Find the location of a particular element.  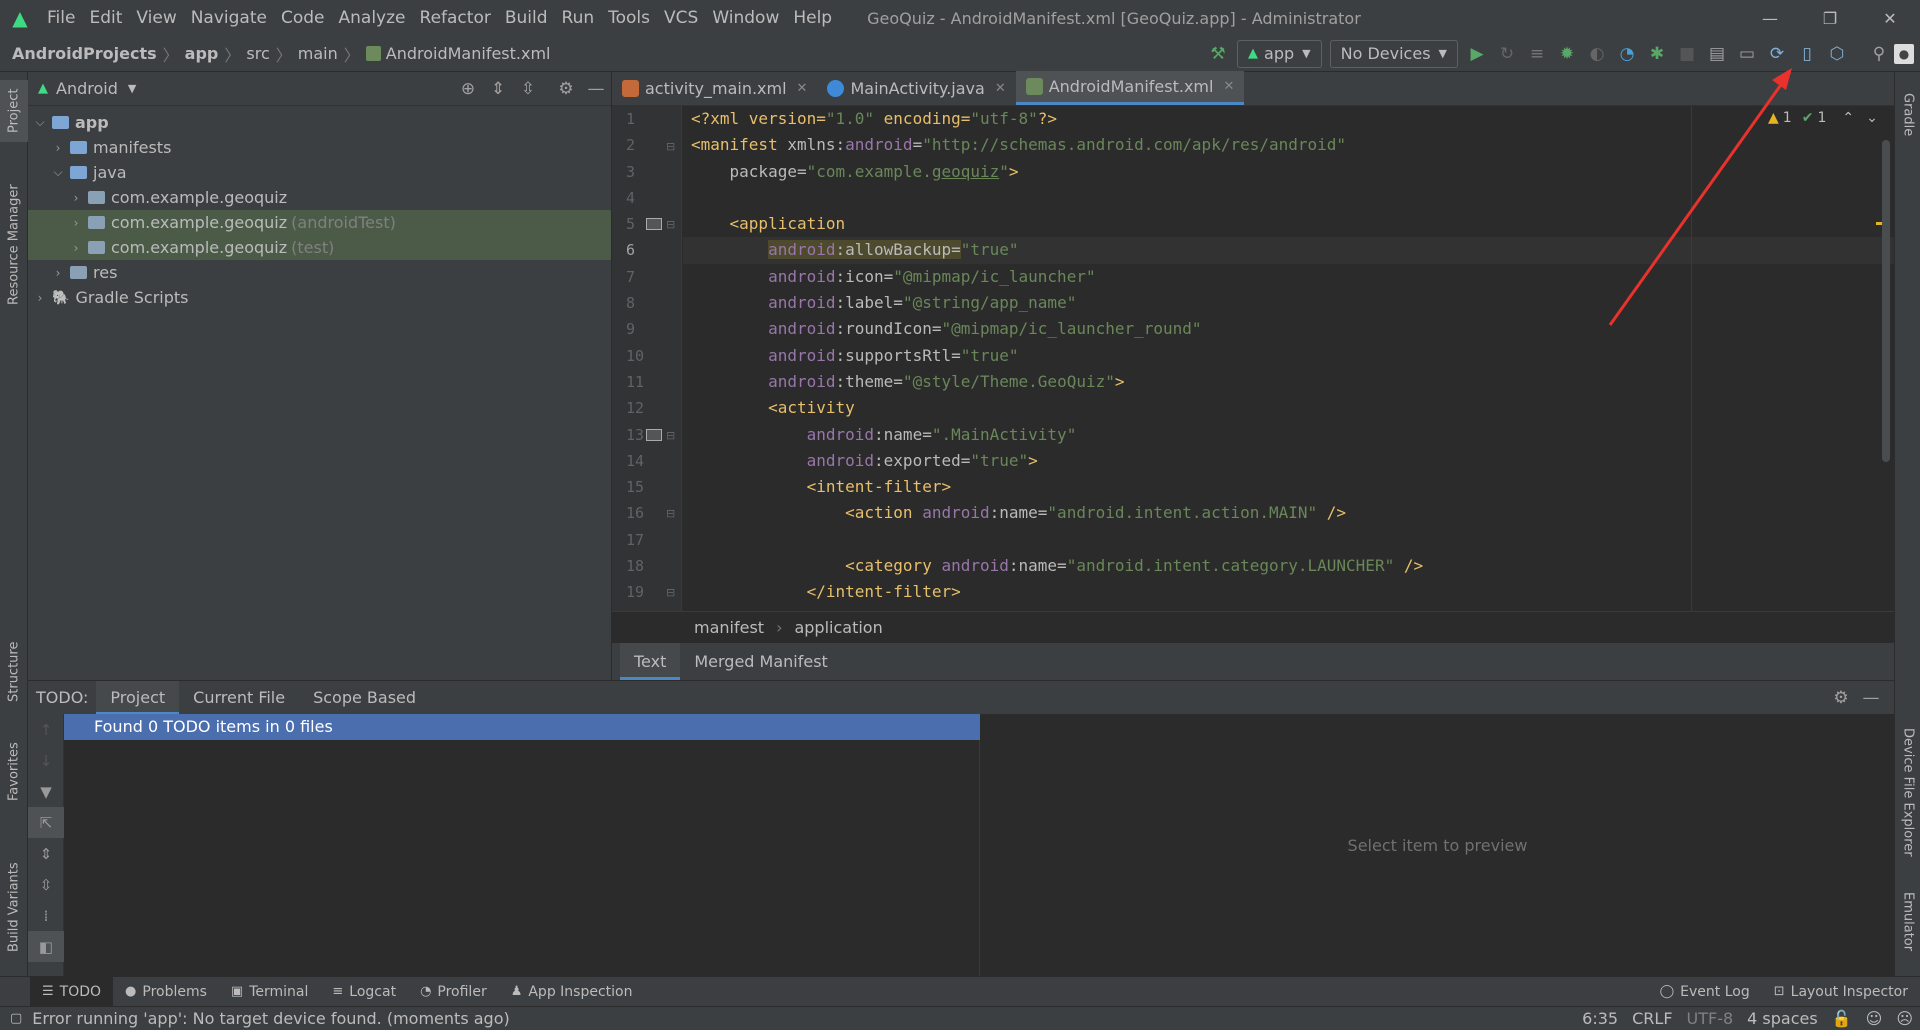

side-tab-build-variants: Build Variants is located at coordinates (14, 907).